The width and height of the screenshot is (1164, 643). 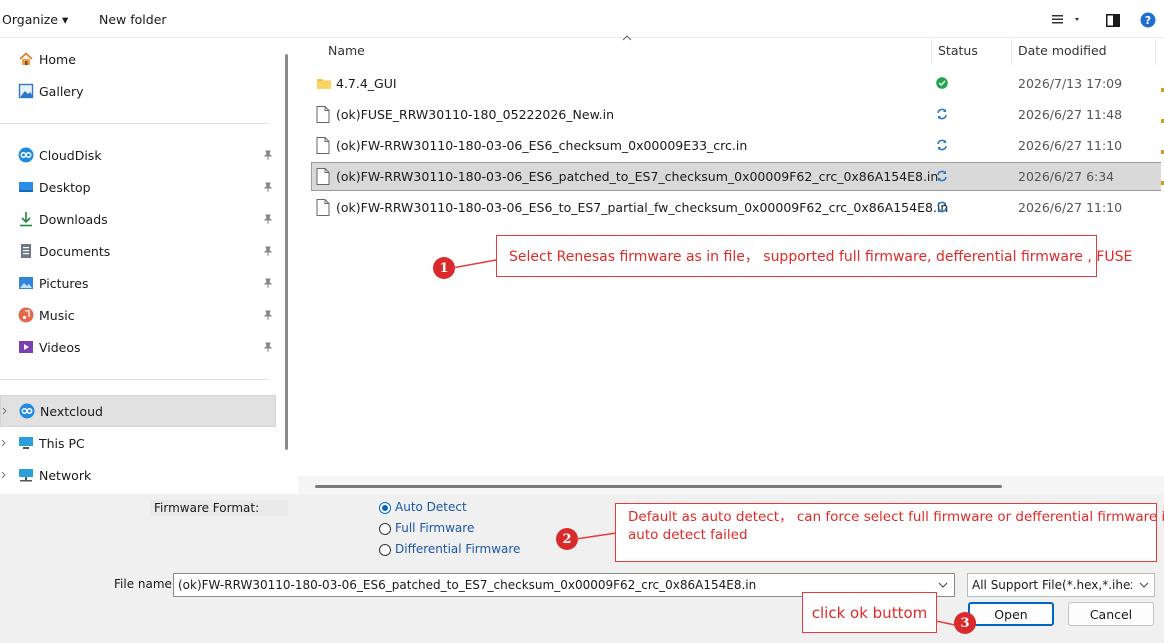 I want to click on scrollbar-thumb, so click(x=658, y=486).